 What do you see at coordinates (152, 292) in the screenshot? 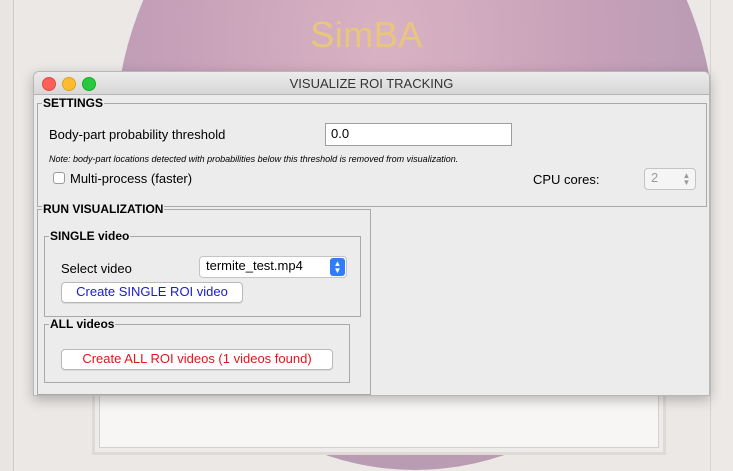
I see `create-single-roi-video-button: Create SINGLE ROI video` at bounding box center [152, 292].